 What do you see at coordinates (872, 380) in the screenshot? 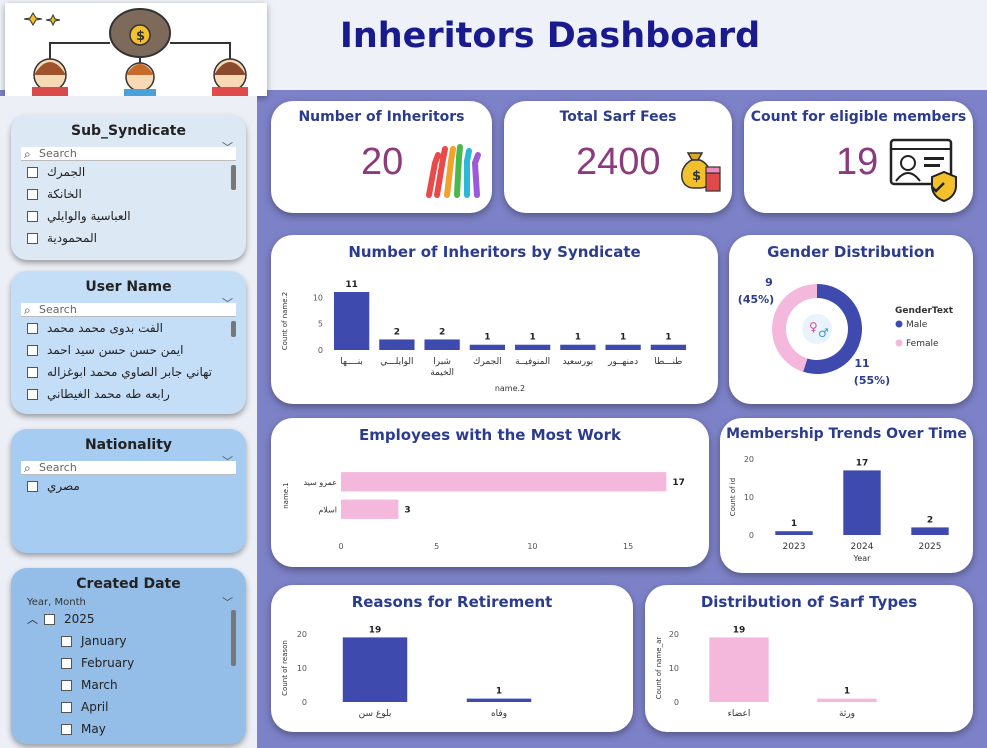
I see `data-label: (55%)` at bounding box center [872, 380].